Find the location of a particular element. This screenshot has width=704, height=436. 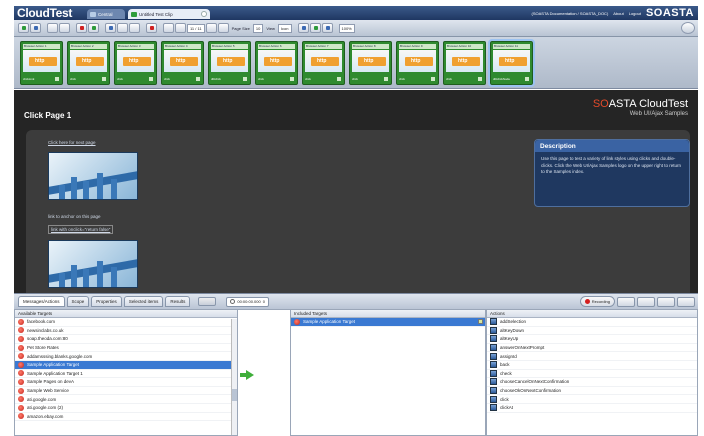

list-item: altKeyUp is located at coordinates (592, 339).